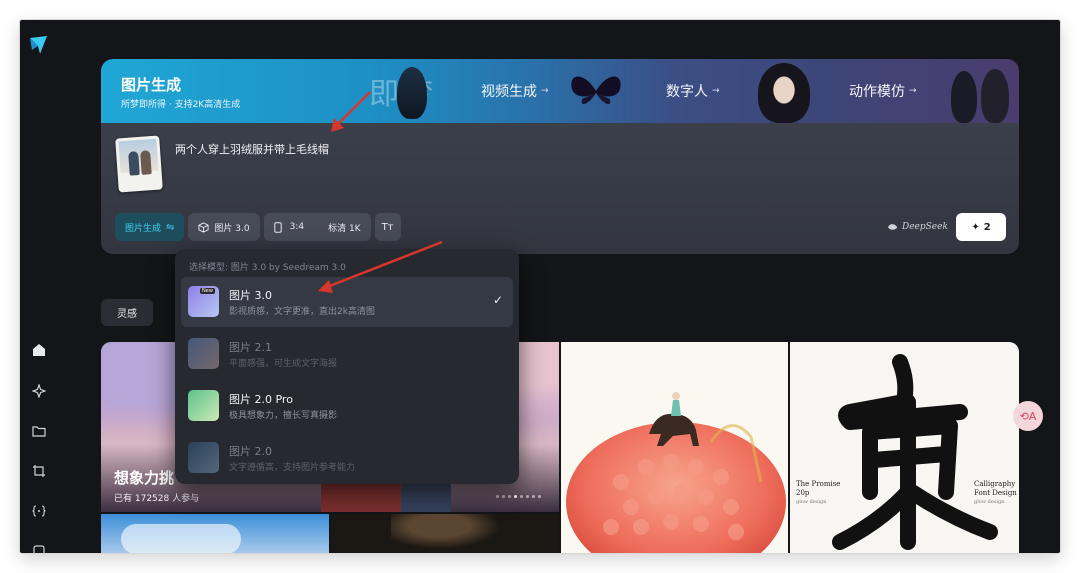 Image resolution: width=1080 pixels, height=573 pixels. Describe the element at coordinates (995, 493) in the screenshot. I see `poster-right-title-2: Font Design` at that location.